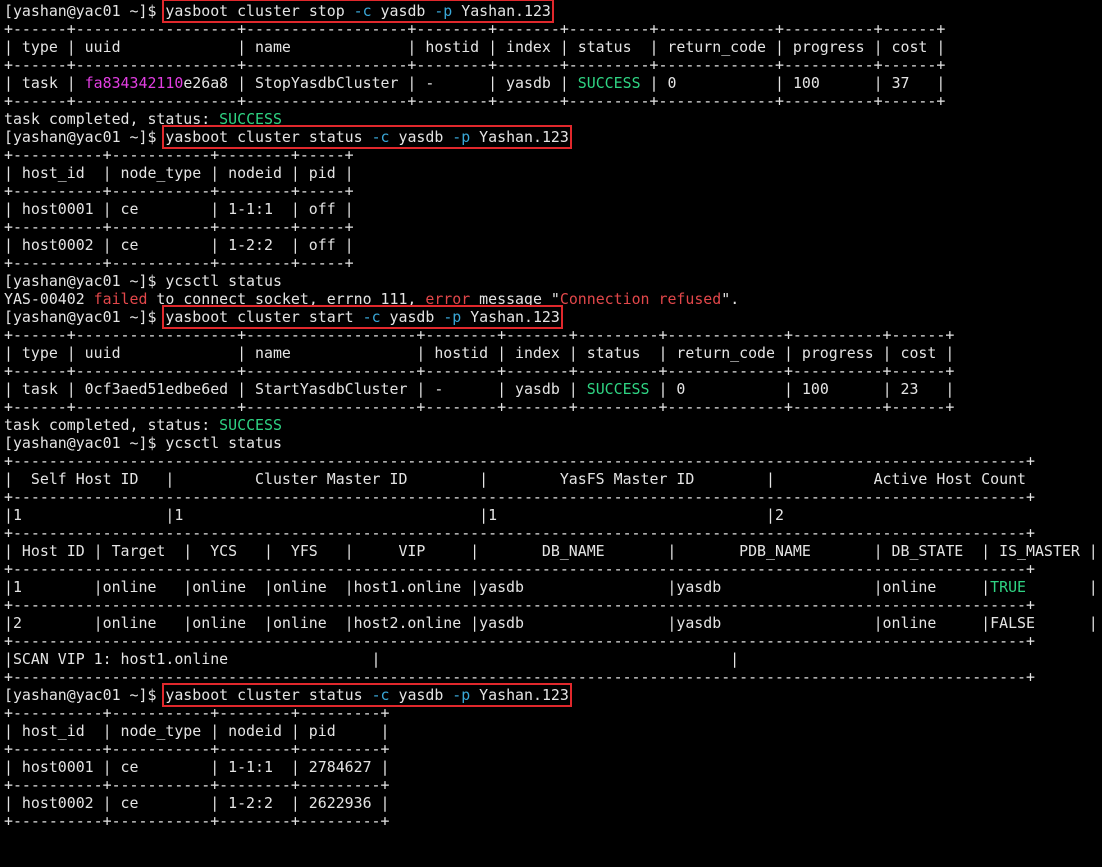  What do you see at coordinates (1062, 587) in the screenshot?
I see `terminal-text: |` at bounding box center [1062, 587].